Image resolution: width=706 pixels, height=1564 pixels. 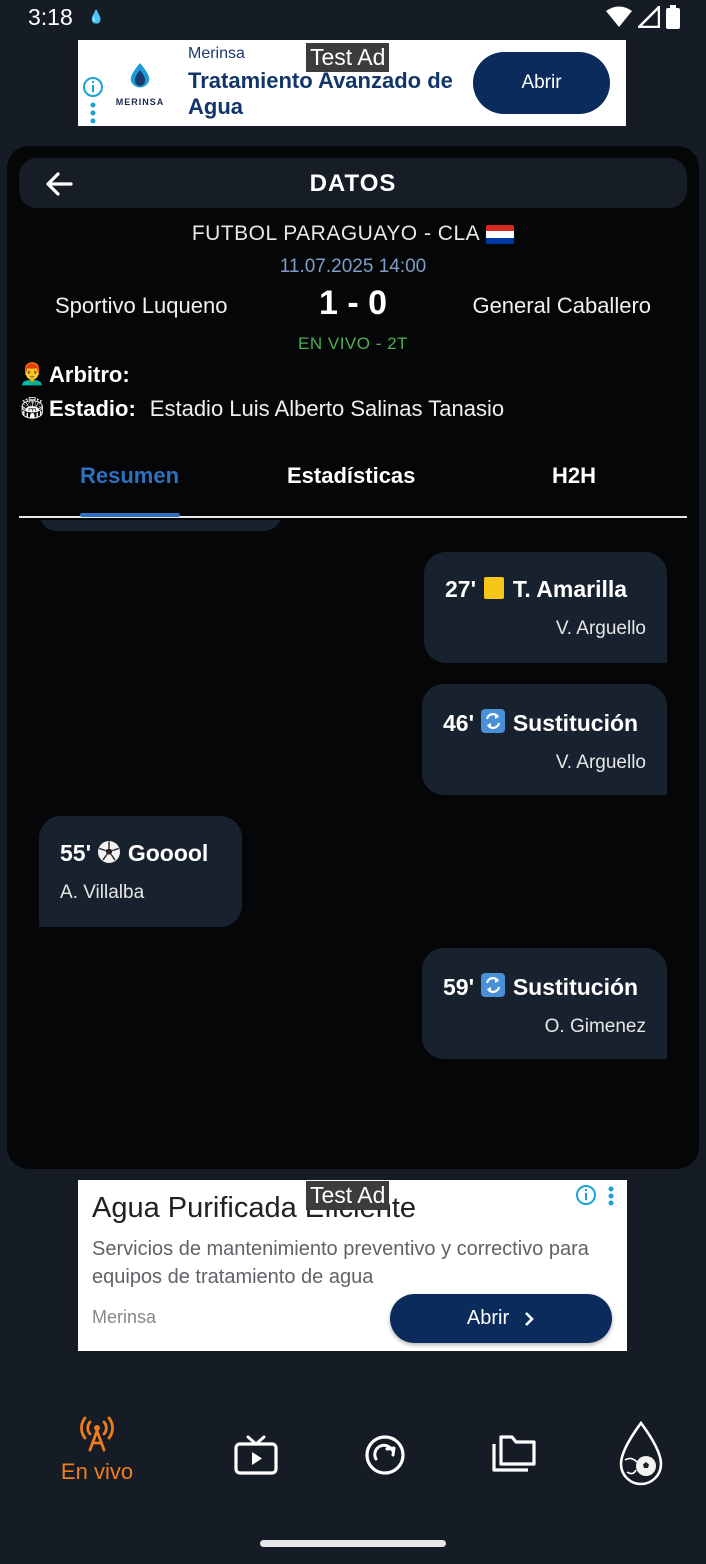 What do you see at coordinates (641, 1453) in the screenshot?
I see `app-logo-drop-ball-icon` at bounding box center [641, 1453].